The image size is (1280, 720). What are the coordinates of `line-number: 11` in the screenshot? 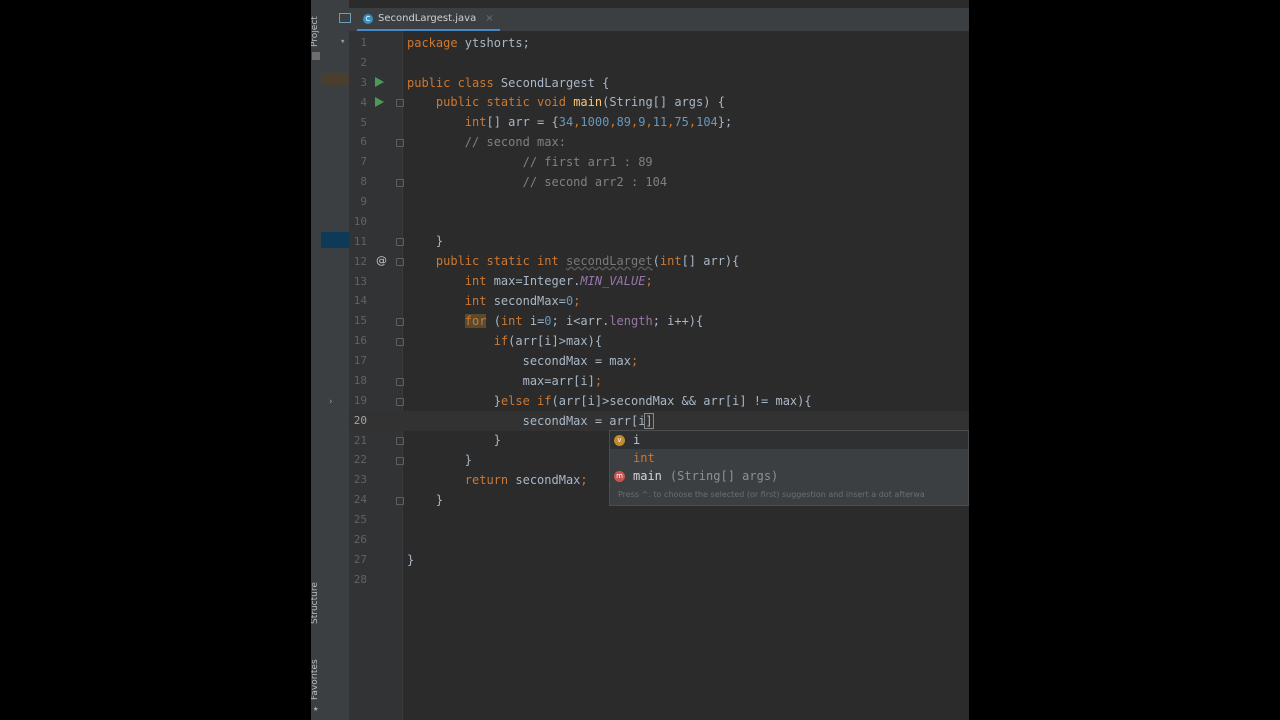 It's located at (360, 241).